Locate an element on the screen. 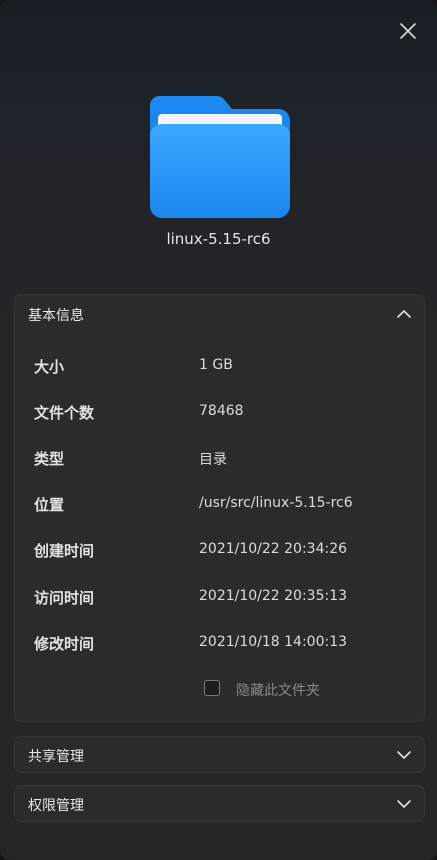  info-row-size: 大小 1 GB is located at coordinates (219, 368).